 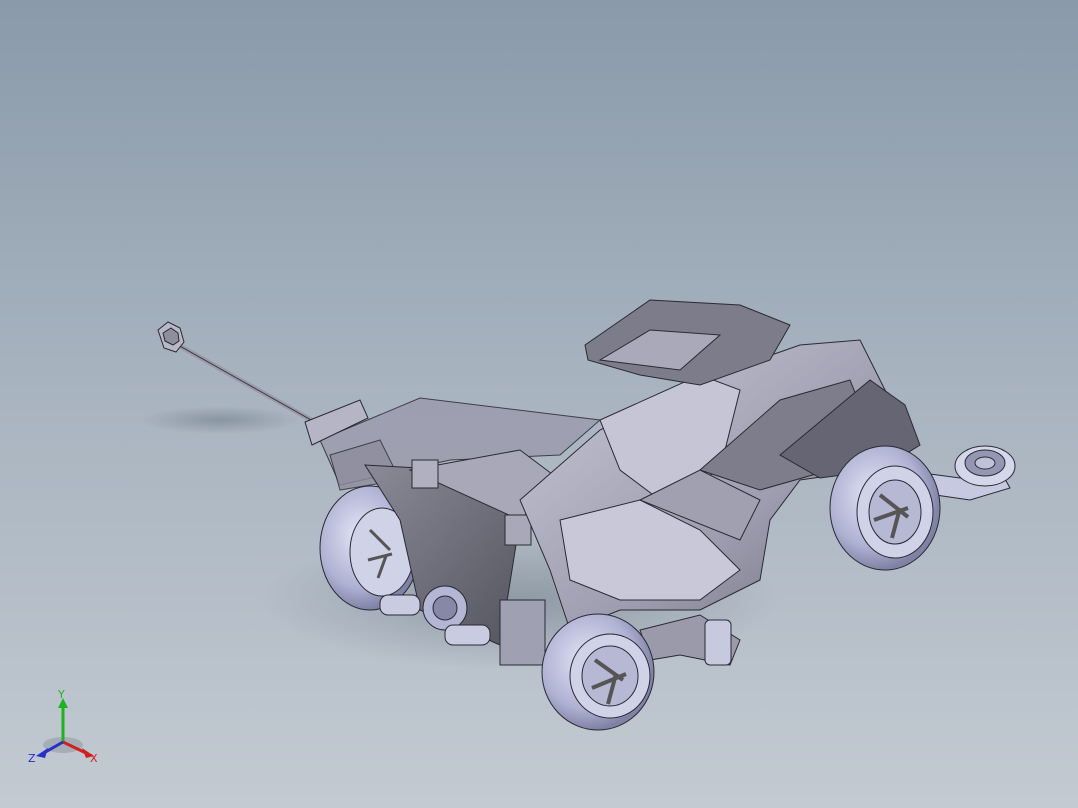 What do you see at coordinates (32, 758) in the screenshot?
I see `z-axis-label: Z` at bounding box center [32, 758].